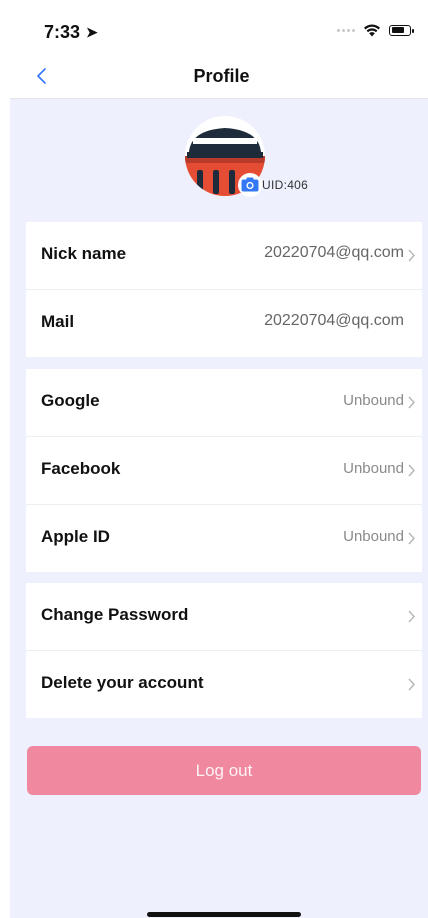 The height and width of the screenshot is (918, 428). Describe the element at coordinates (62, 32) in the screenshot. I see `clock-time: 7:33` at that location.